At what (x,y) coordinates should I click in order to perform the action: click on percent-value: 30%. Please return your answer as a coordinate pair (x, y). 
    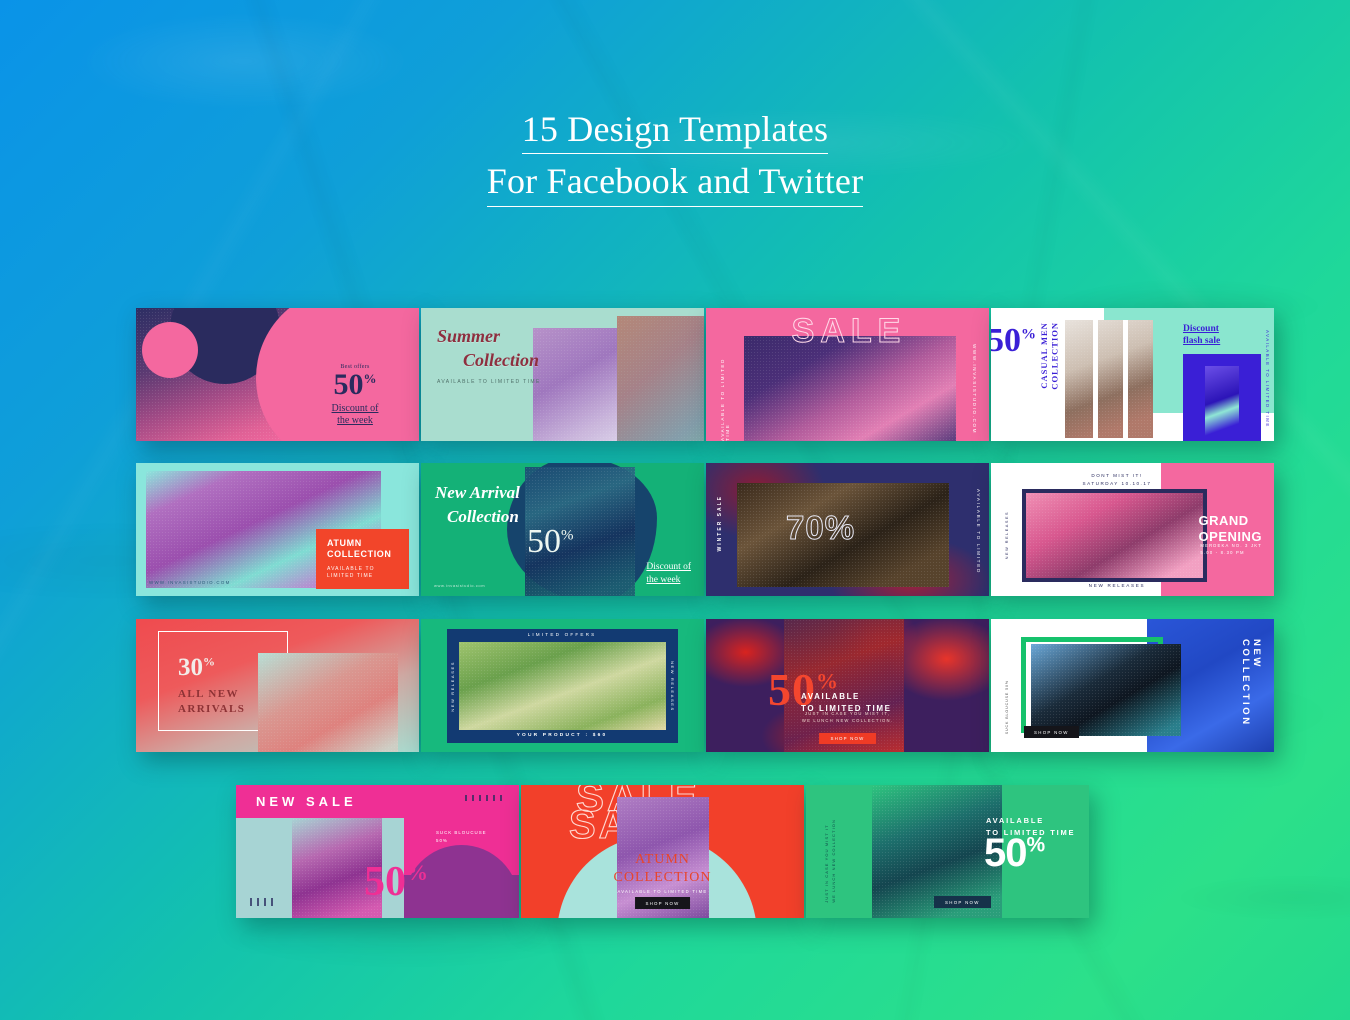
    Looking at the image, I should click on (196, 667).